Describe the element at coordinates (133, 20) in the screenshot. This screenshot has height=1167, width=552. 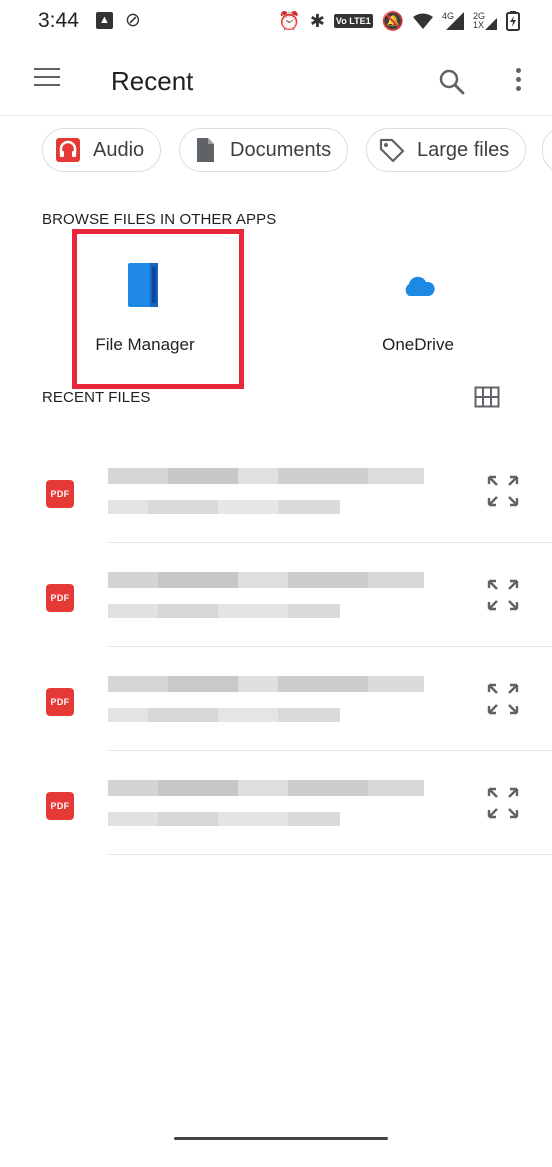
I see `link-icon: ⊘` at that location.